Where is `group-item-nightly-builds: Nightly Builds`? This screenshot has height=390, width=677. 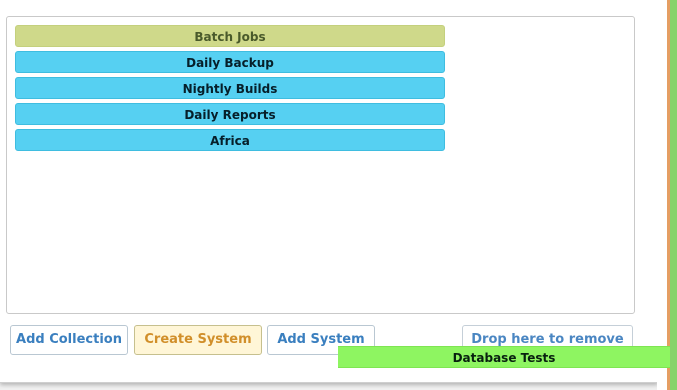
group-item-nightly-builds: Nightly Builds is located at coordinates (230, 88).